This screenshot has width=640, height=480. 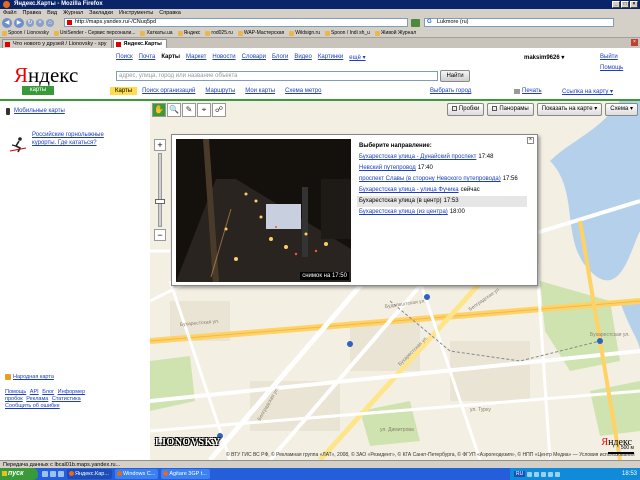 I want to click on panoramas-toggle: Панорамы, so click(x=510, y=109).